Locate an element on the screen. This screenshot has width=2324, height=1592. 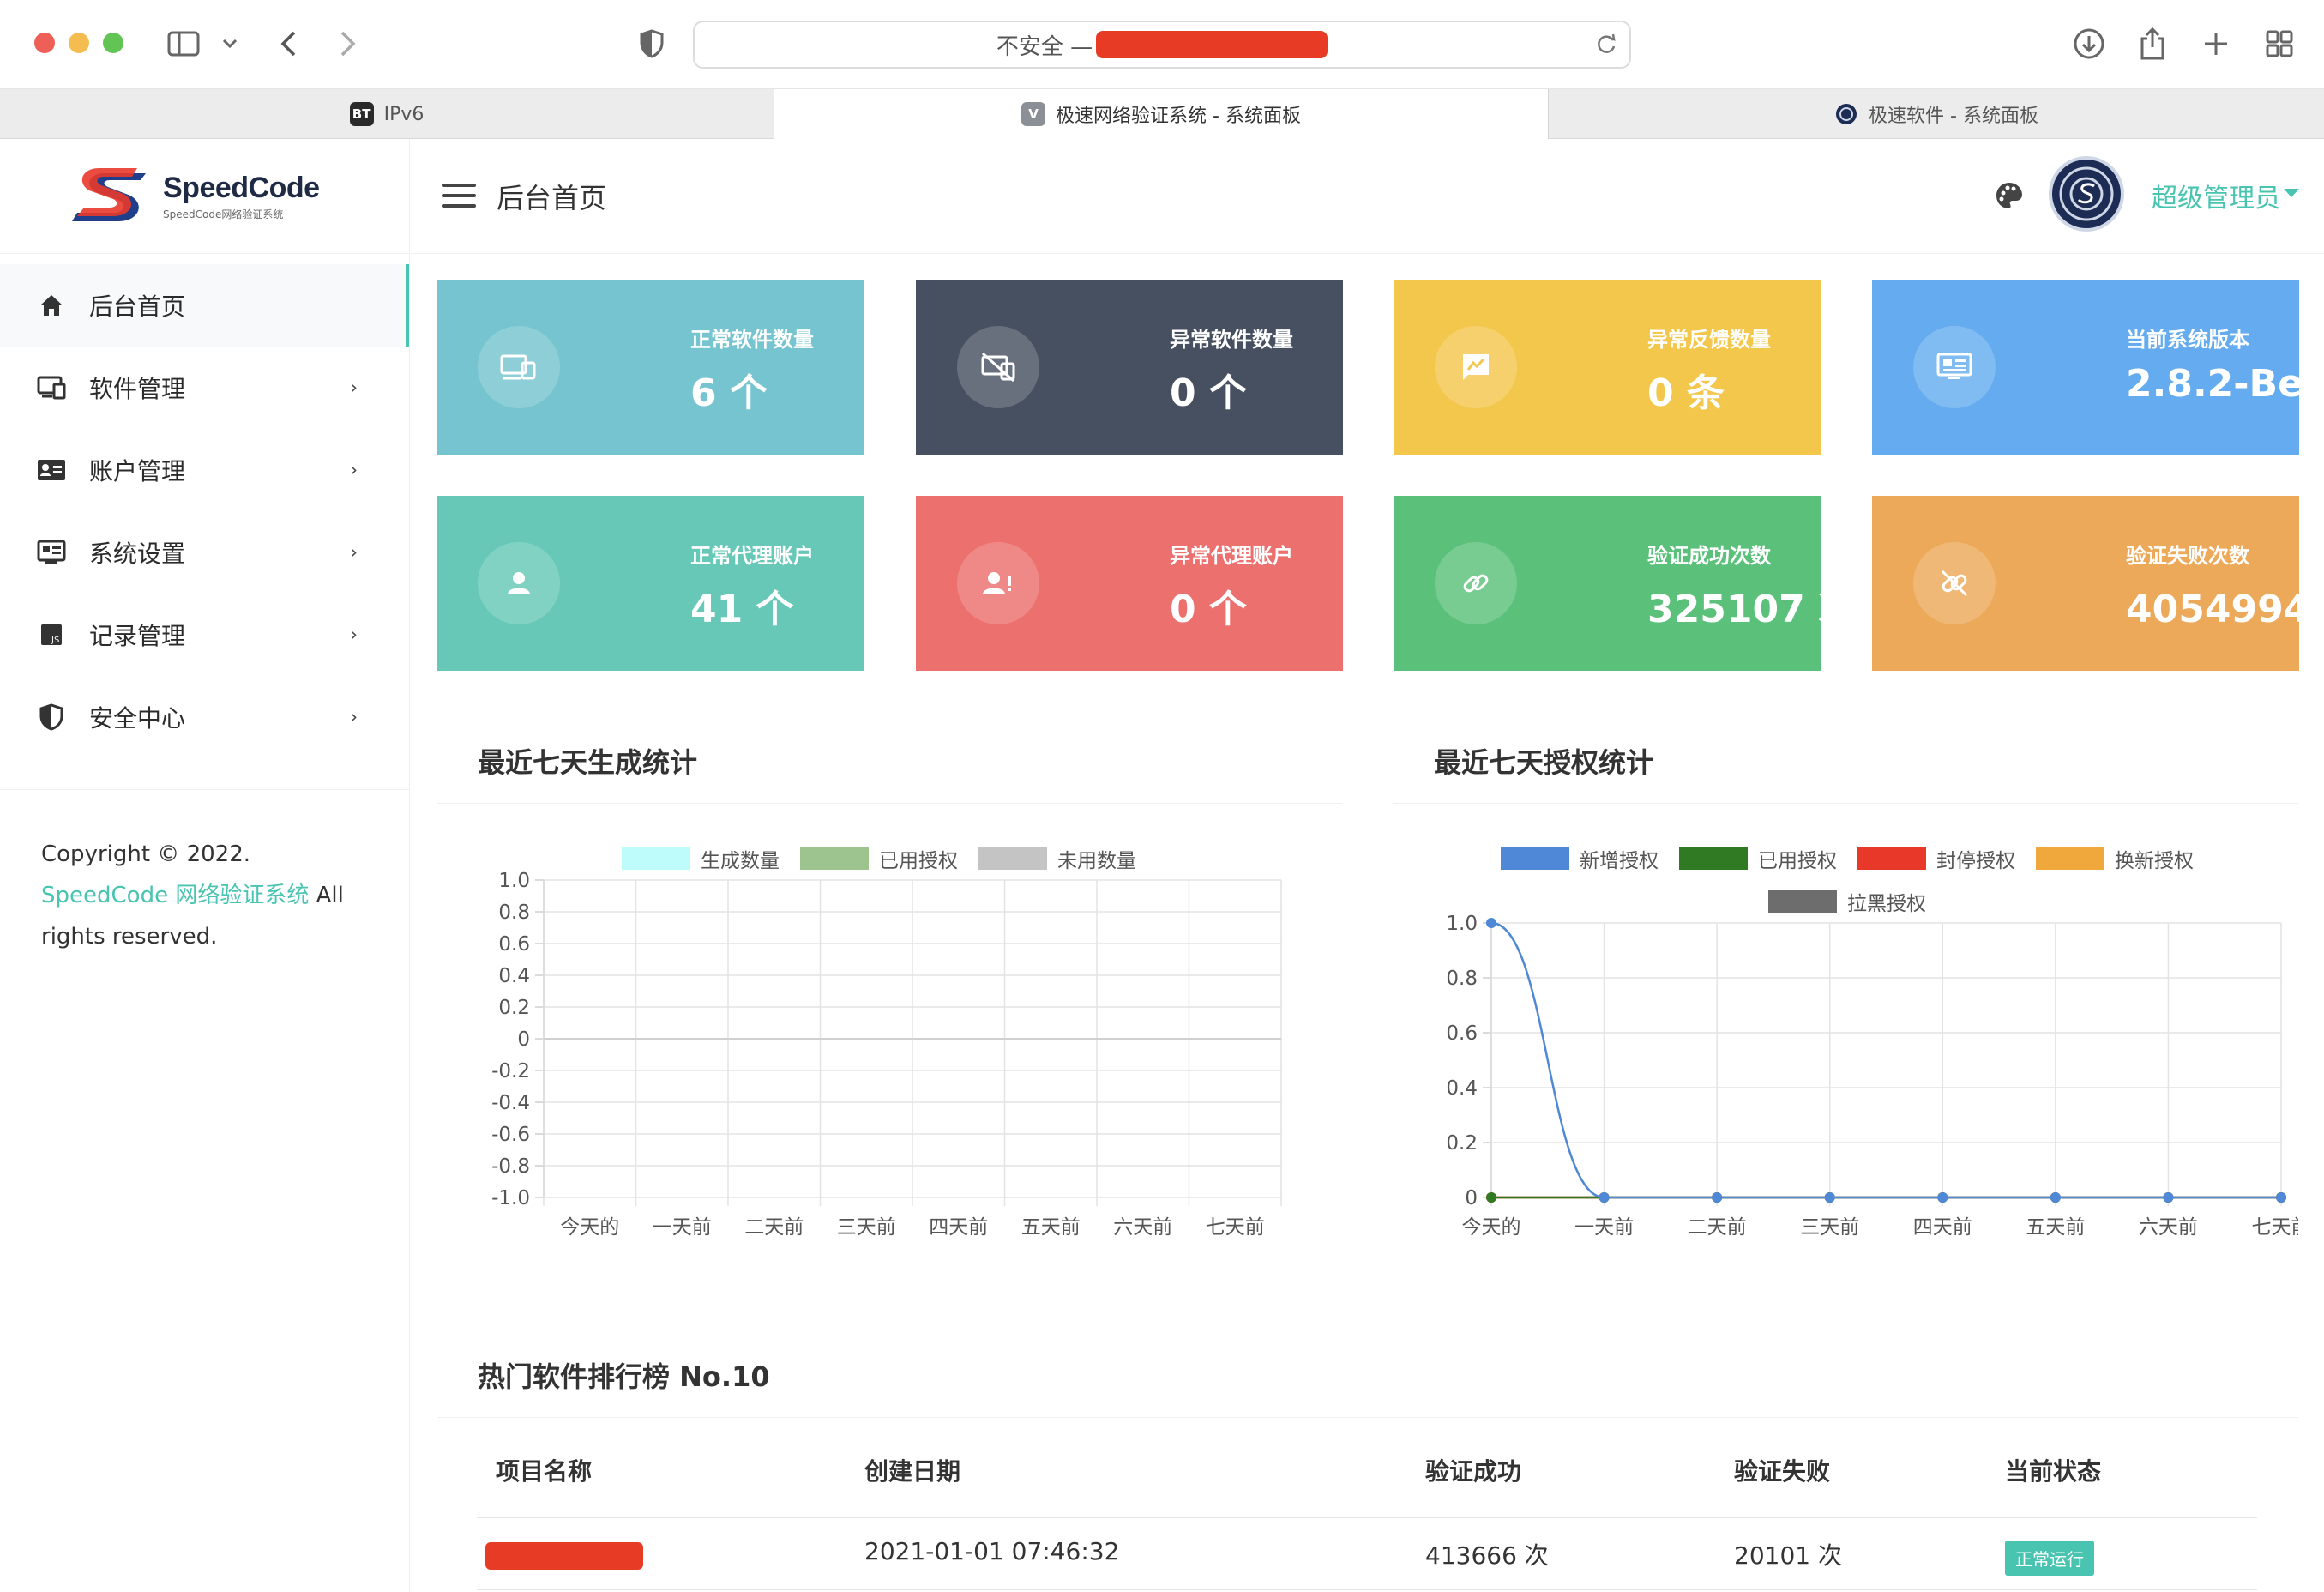
logo-subtitle: SpeedCode网络验证系统 is located at coordinates (224, 214).